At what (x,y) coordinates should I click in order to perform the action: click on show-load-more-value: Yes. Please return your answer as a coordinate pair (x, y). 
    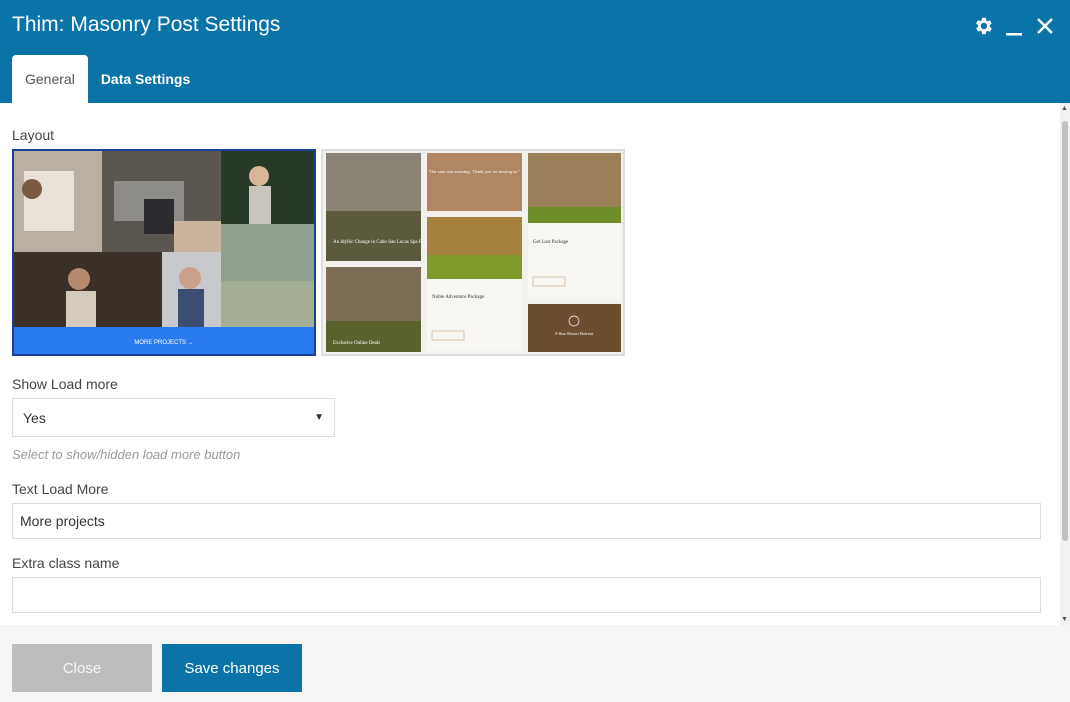
    Looking at the image, I should click on (34, 417).